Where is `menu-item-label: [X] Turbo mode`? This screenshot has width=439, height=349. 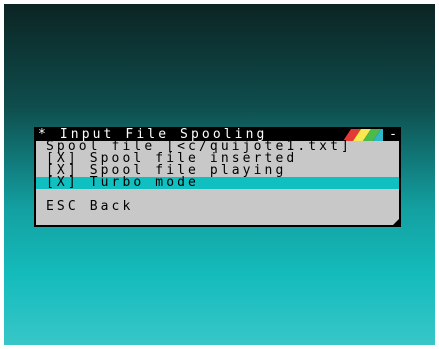
menu-item-label: [X] Turbo mode is located at coordinates (122, 182).